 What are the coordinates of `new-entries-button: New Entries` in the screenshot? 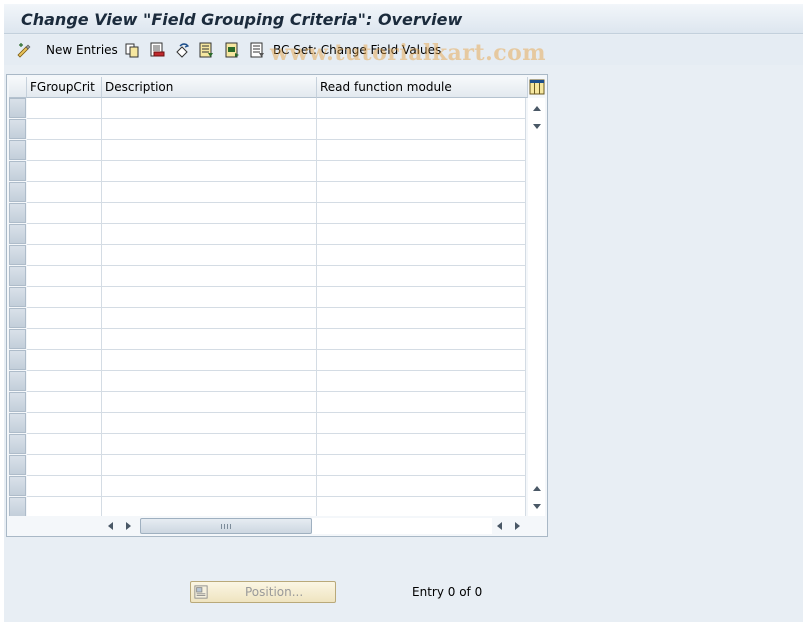 It's located at (82, 50).